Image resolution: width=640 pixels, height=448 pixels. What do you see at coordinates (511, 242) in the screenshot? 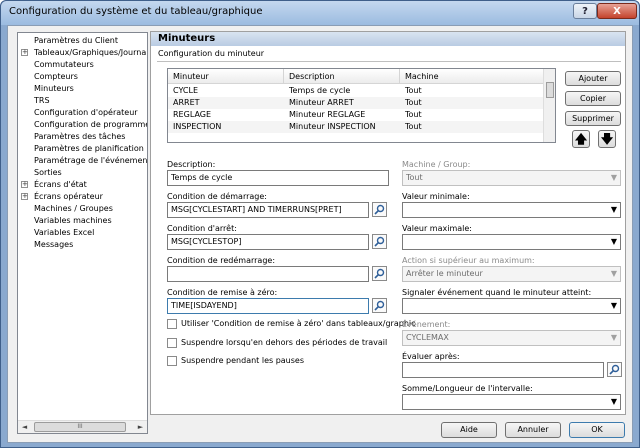
I see `max-value-select: ▼` at bounding box center [511, 242].